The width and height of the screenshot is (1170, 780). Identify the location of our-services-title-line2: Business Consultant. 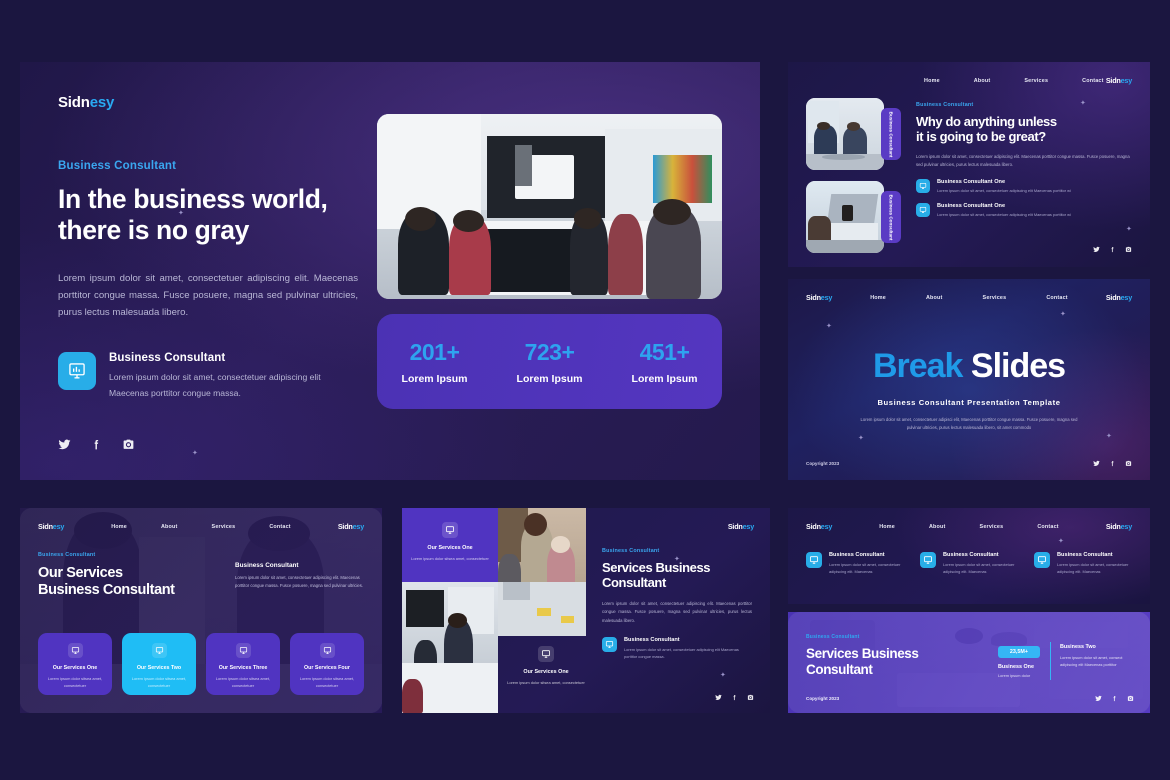
(106, 589).